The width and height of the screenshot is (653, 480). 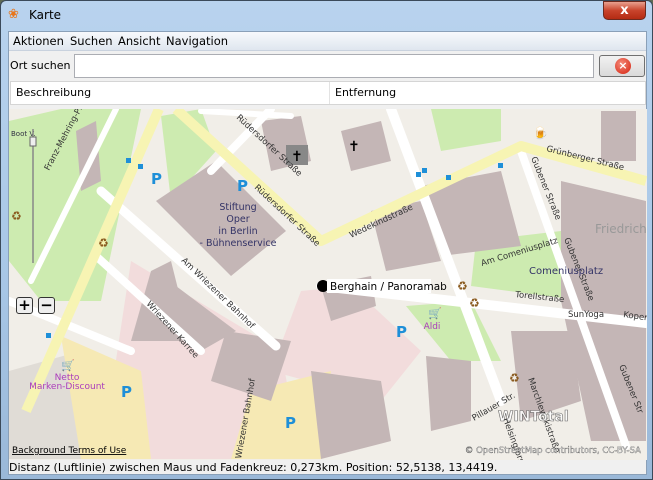 I want to click on terms-link: Background Terms of Use, so click(x=69, y=451).